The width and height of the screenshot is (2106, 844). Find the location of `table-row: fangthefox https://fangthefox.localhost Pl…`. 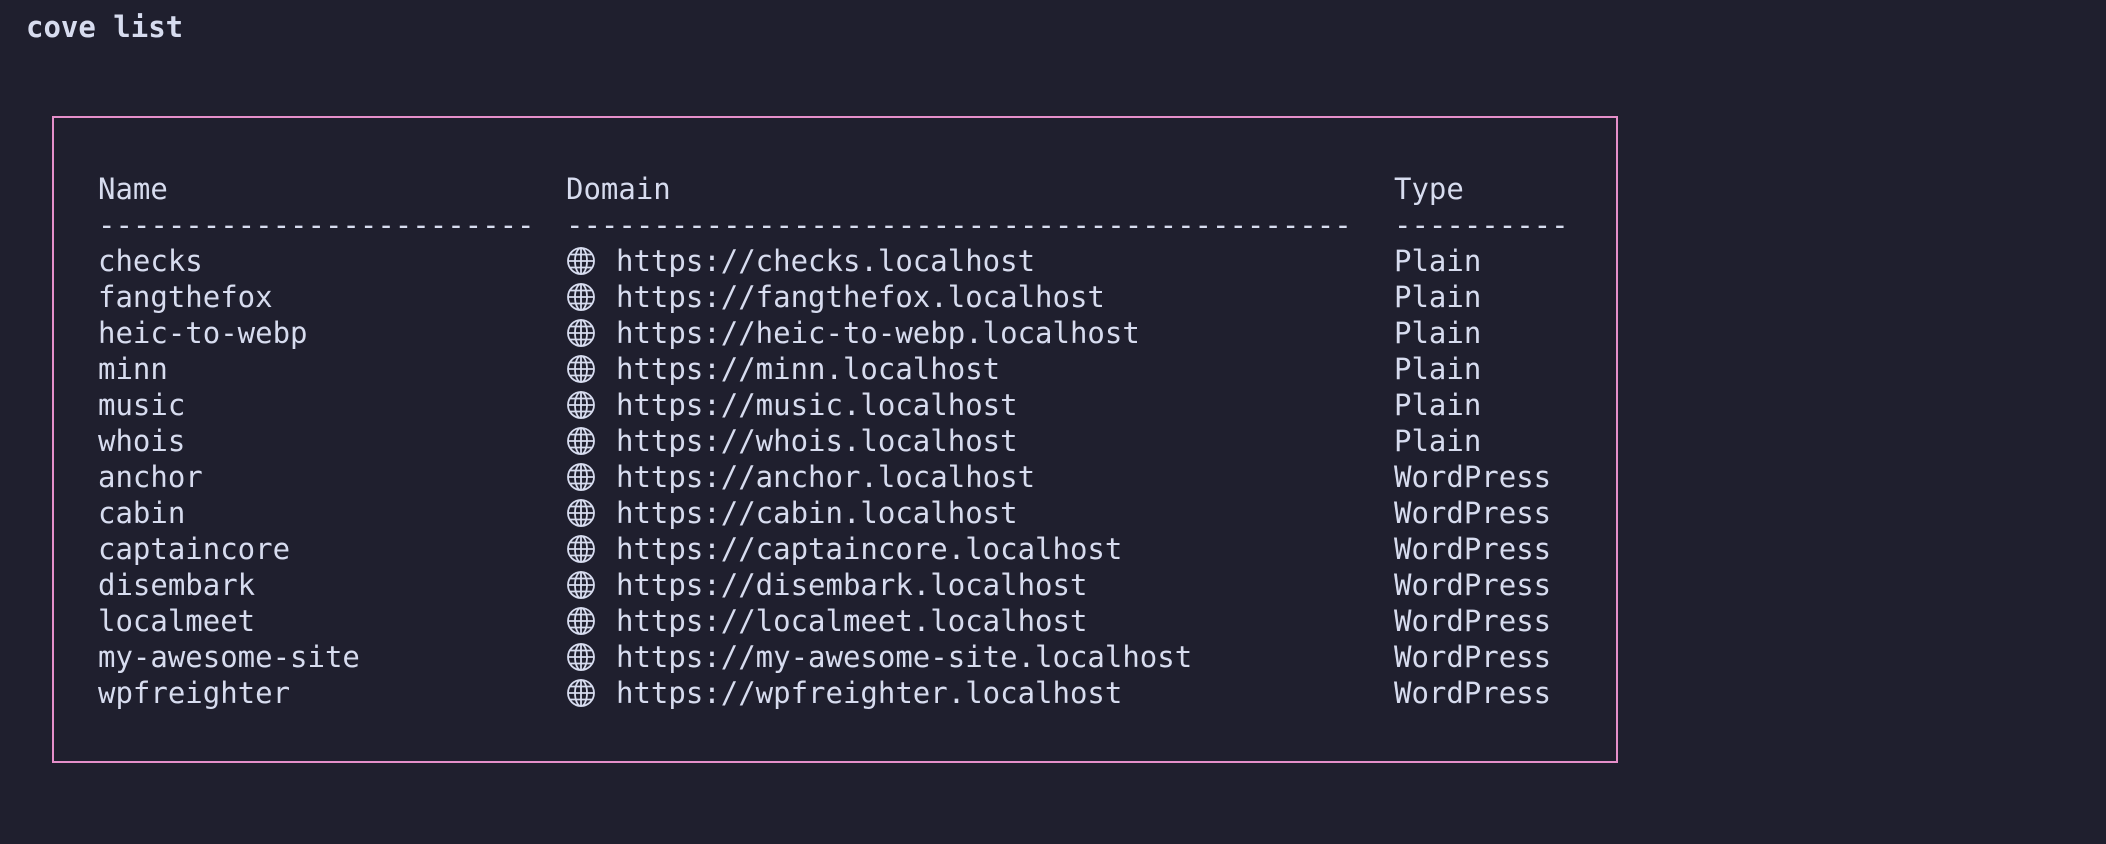

table-row: fangthefox https://fangthefox.localhost Pl… is located at coordinates (789, 297).